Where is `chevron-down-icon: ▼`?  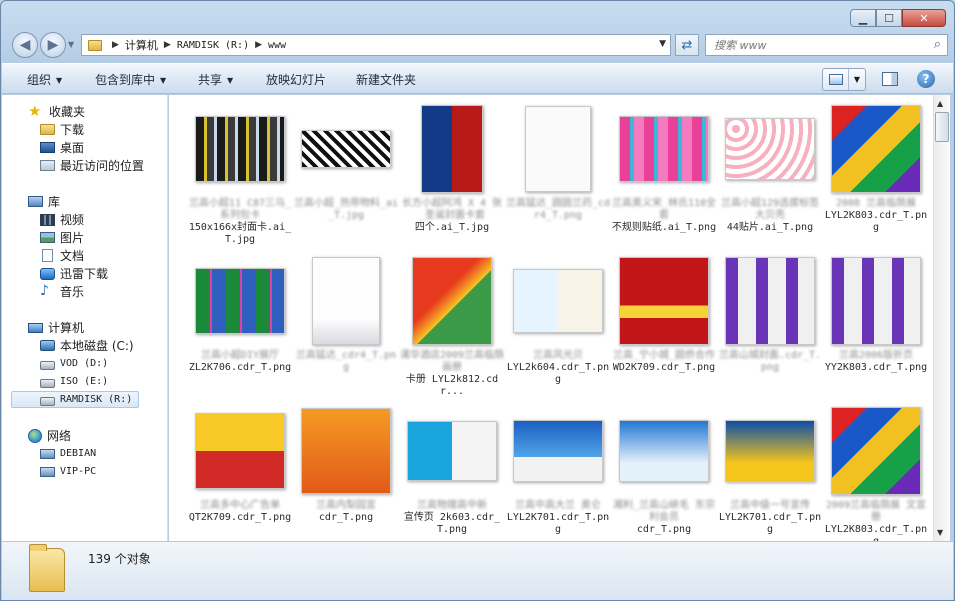 chevron-down-icon: ▼ is located at coordinates (857, 79).